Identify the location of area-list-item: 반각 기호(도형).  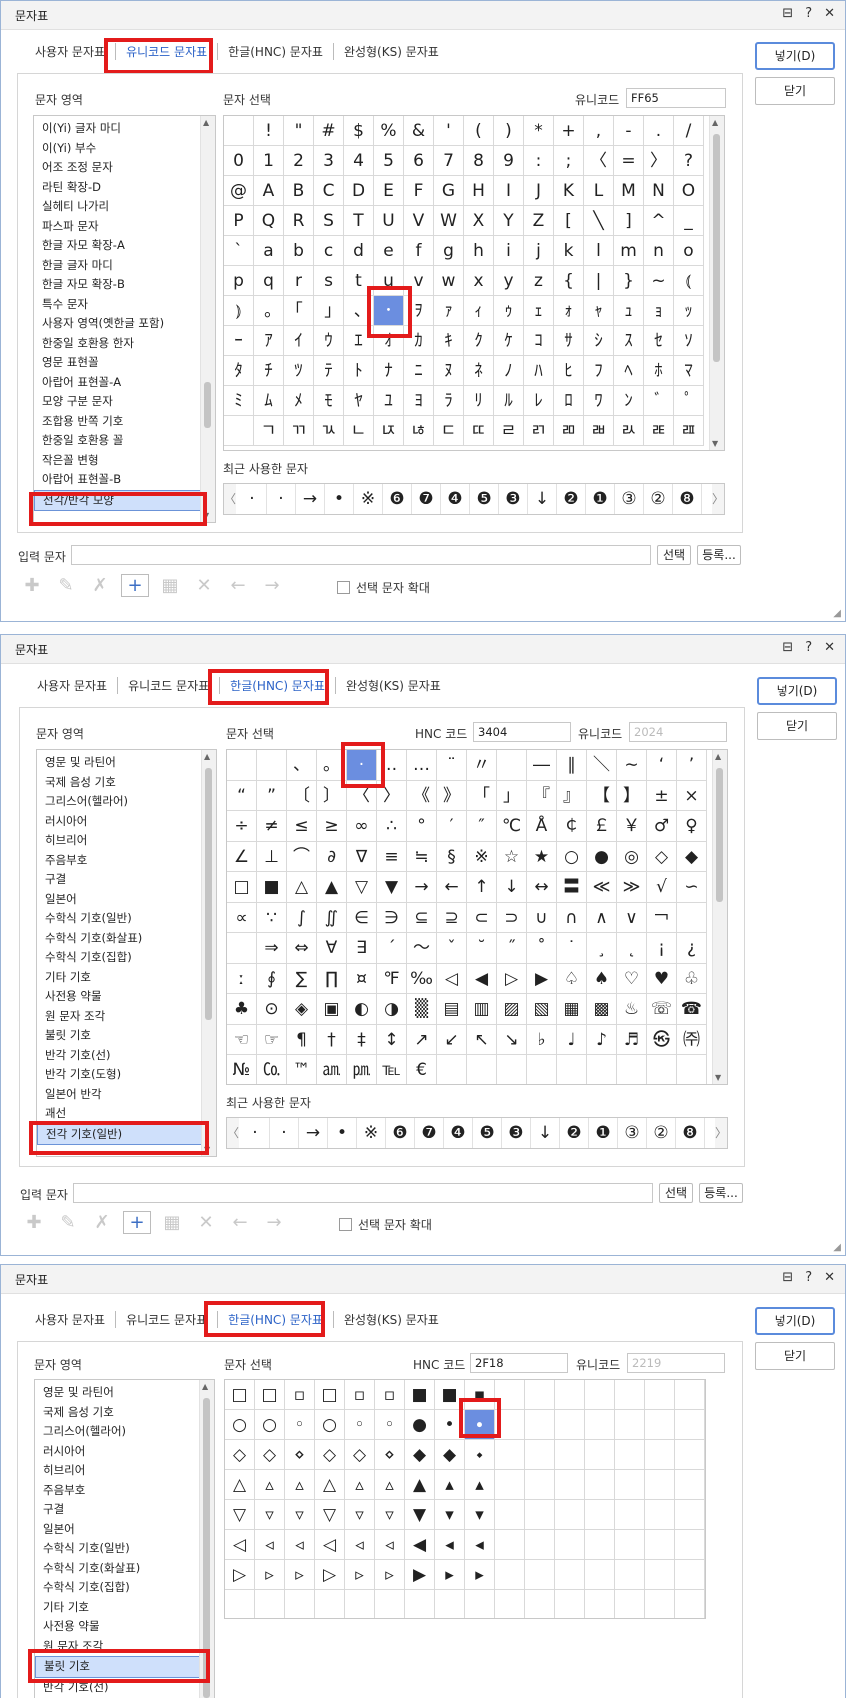
(119, 1075).